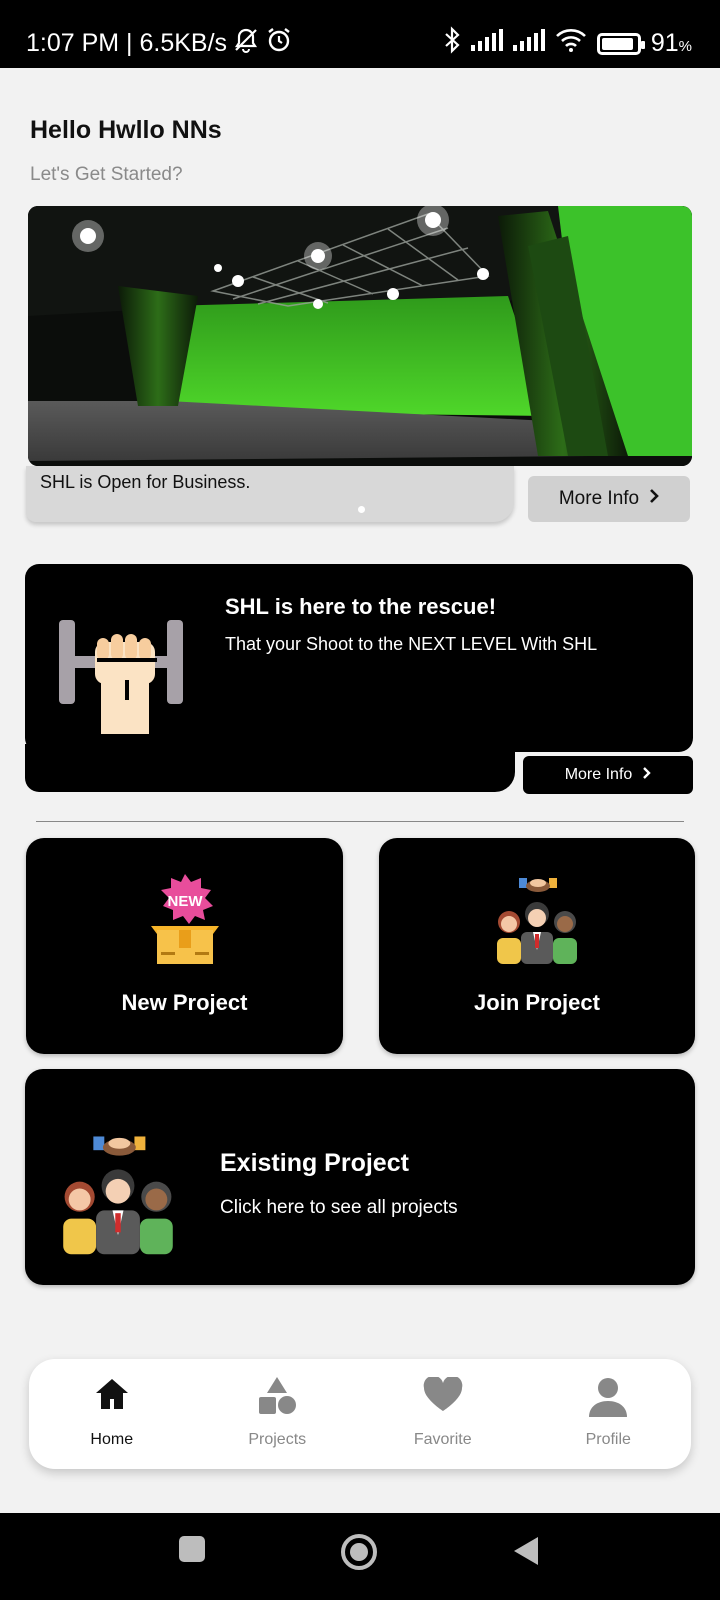  What do you see at coordinates (361, 509) in the screenshot?
I see `carousel-dot` at bounding box center [361, 509].